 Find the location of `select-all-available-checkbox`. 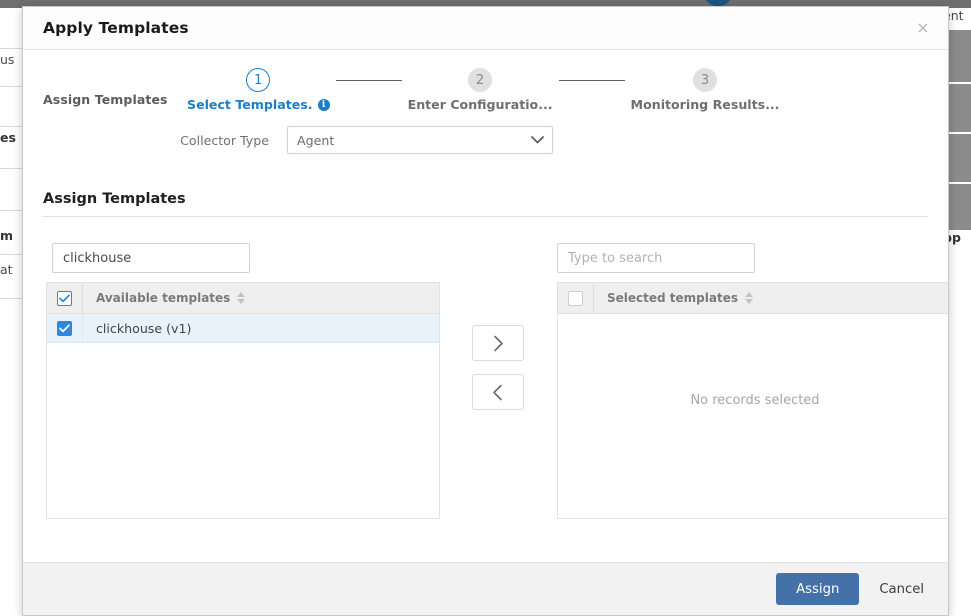

select-all-available-checkbox is located at coordinates (64, 298).